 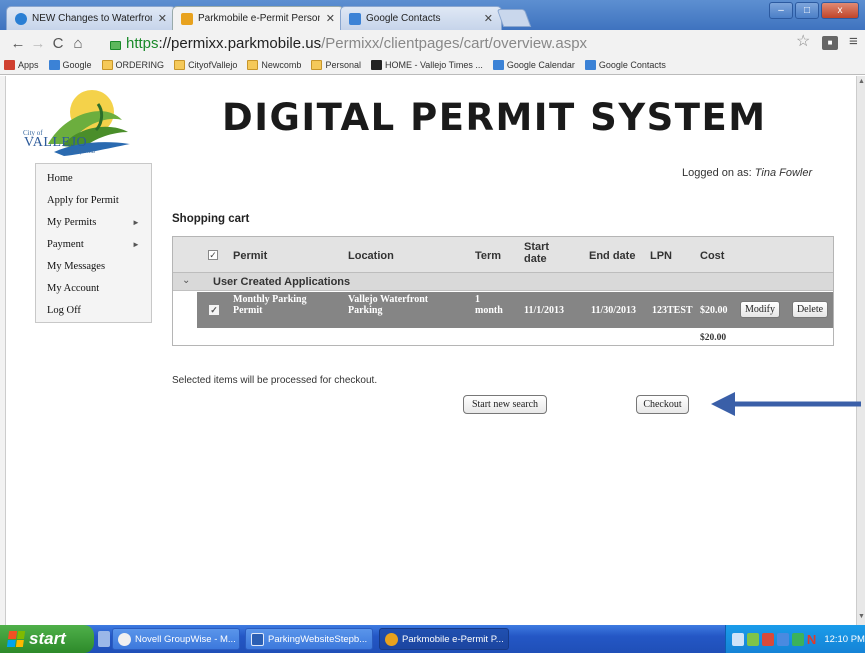 I want to click on column-permit: Permit, so click(x=250, y=256).